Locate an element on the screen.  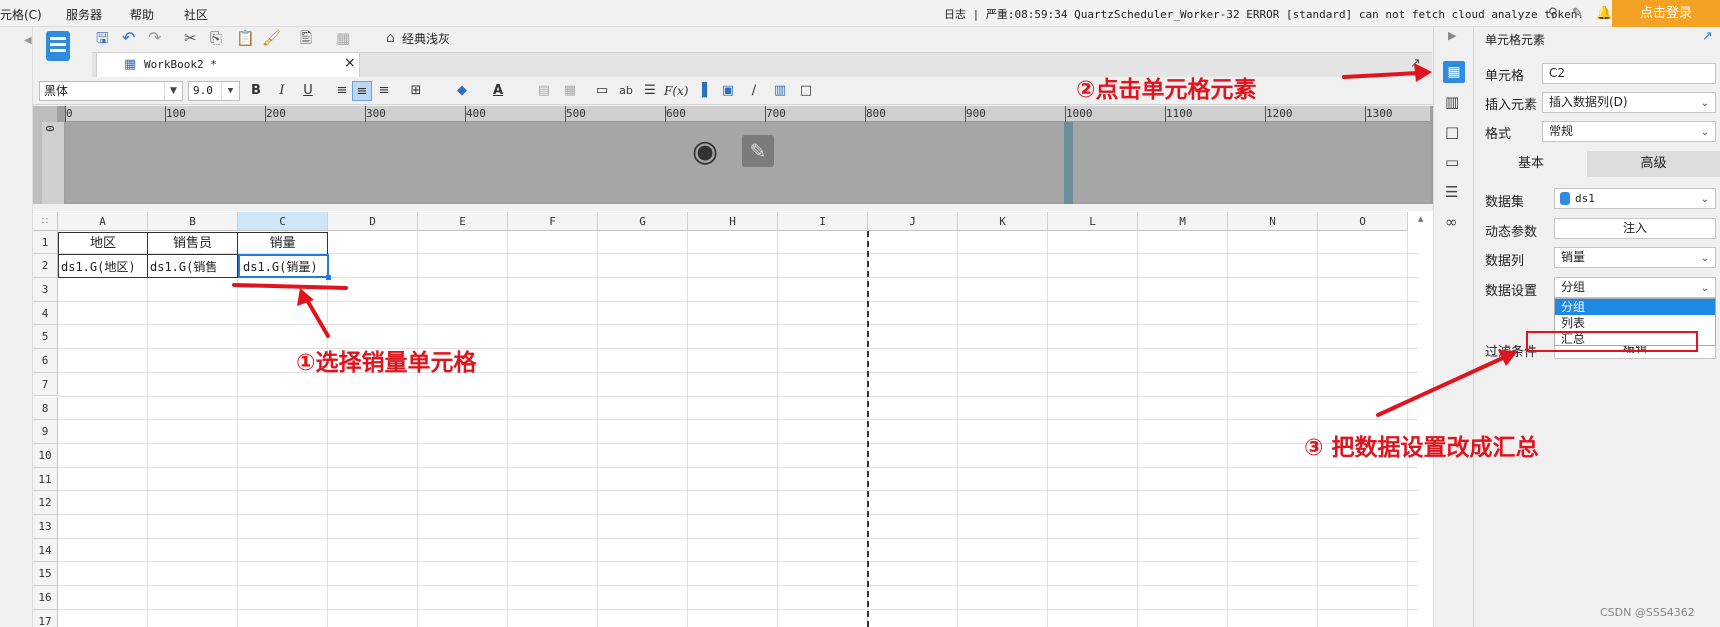
arrow-2-head is located at coordinates (1423, 72).